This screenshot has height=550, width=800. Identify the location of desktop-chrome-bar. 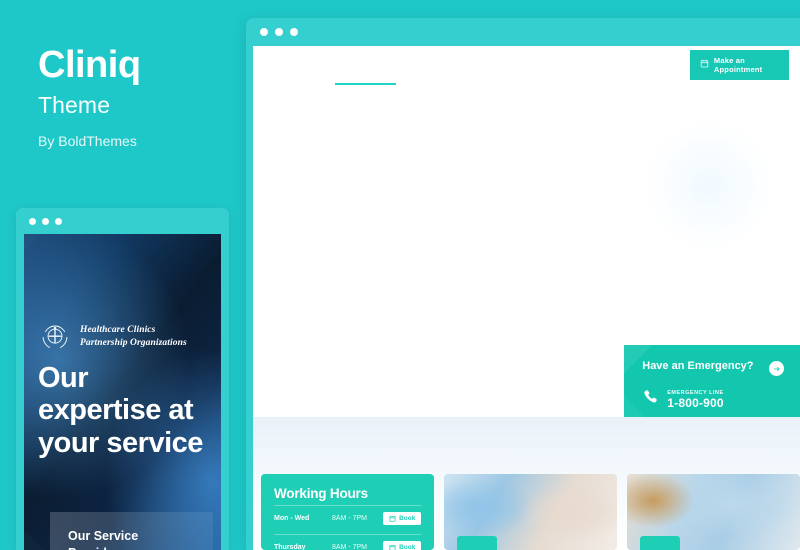
(523, 32).